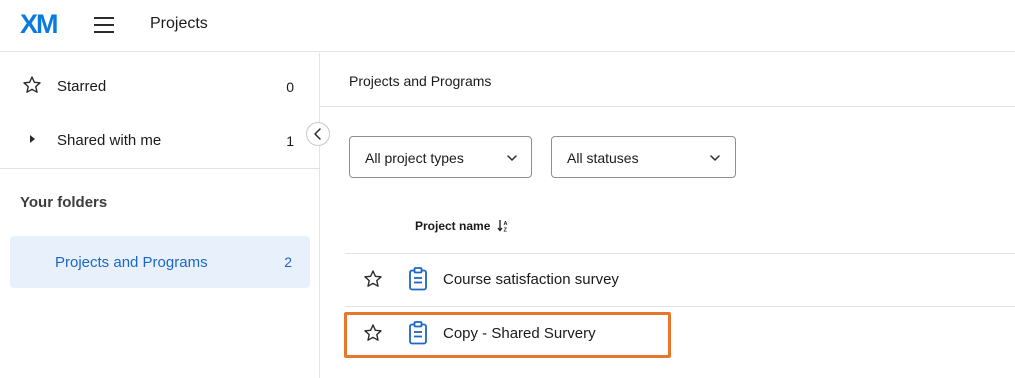  I want to click on sort-ascending-icon: A Z, so click(503, 225).